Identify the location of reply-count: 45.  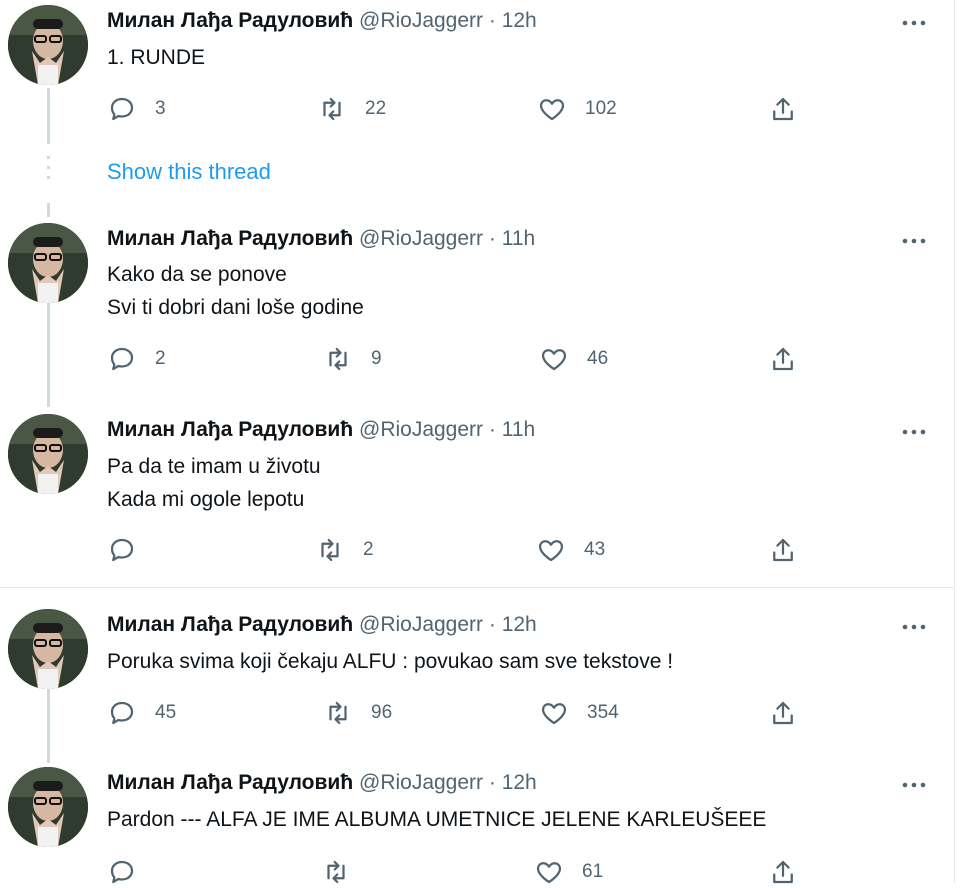
(166, 712).